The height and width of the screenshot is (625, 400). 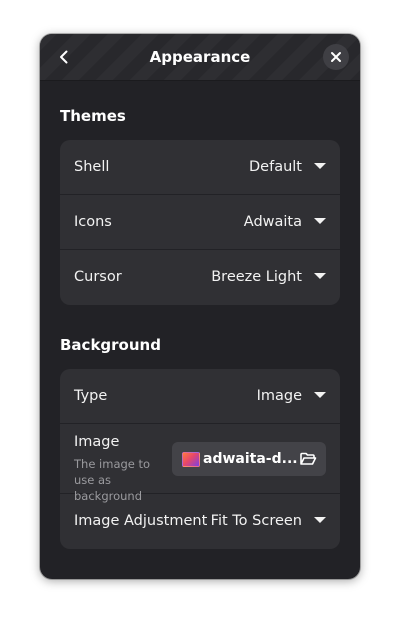 I want to click on type-label: Type, so click(x=91, y=396).